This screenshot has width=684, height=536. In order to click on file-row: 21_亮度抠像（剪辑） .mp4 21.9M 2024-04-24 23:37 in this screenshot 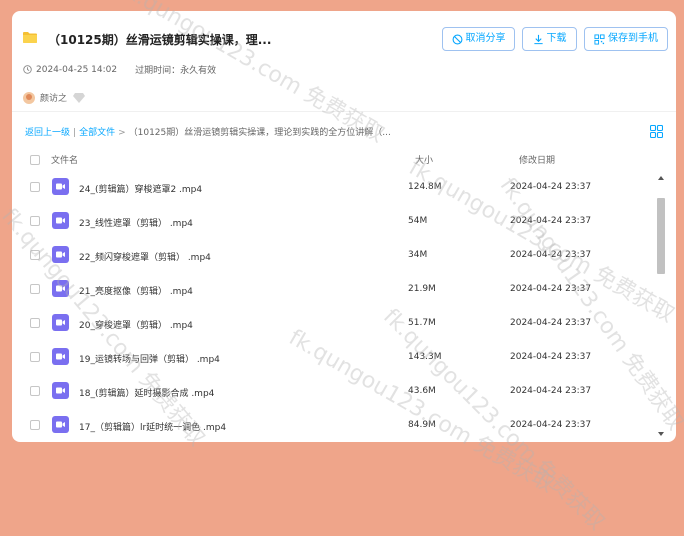, I will do `click(332, 289)`.